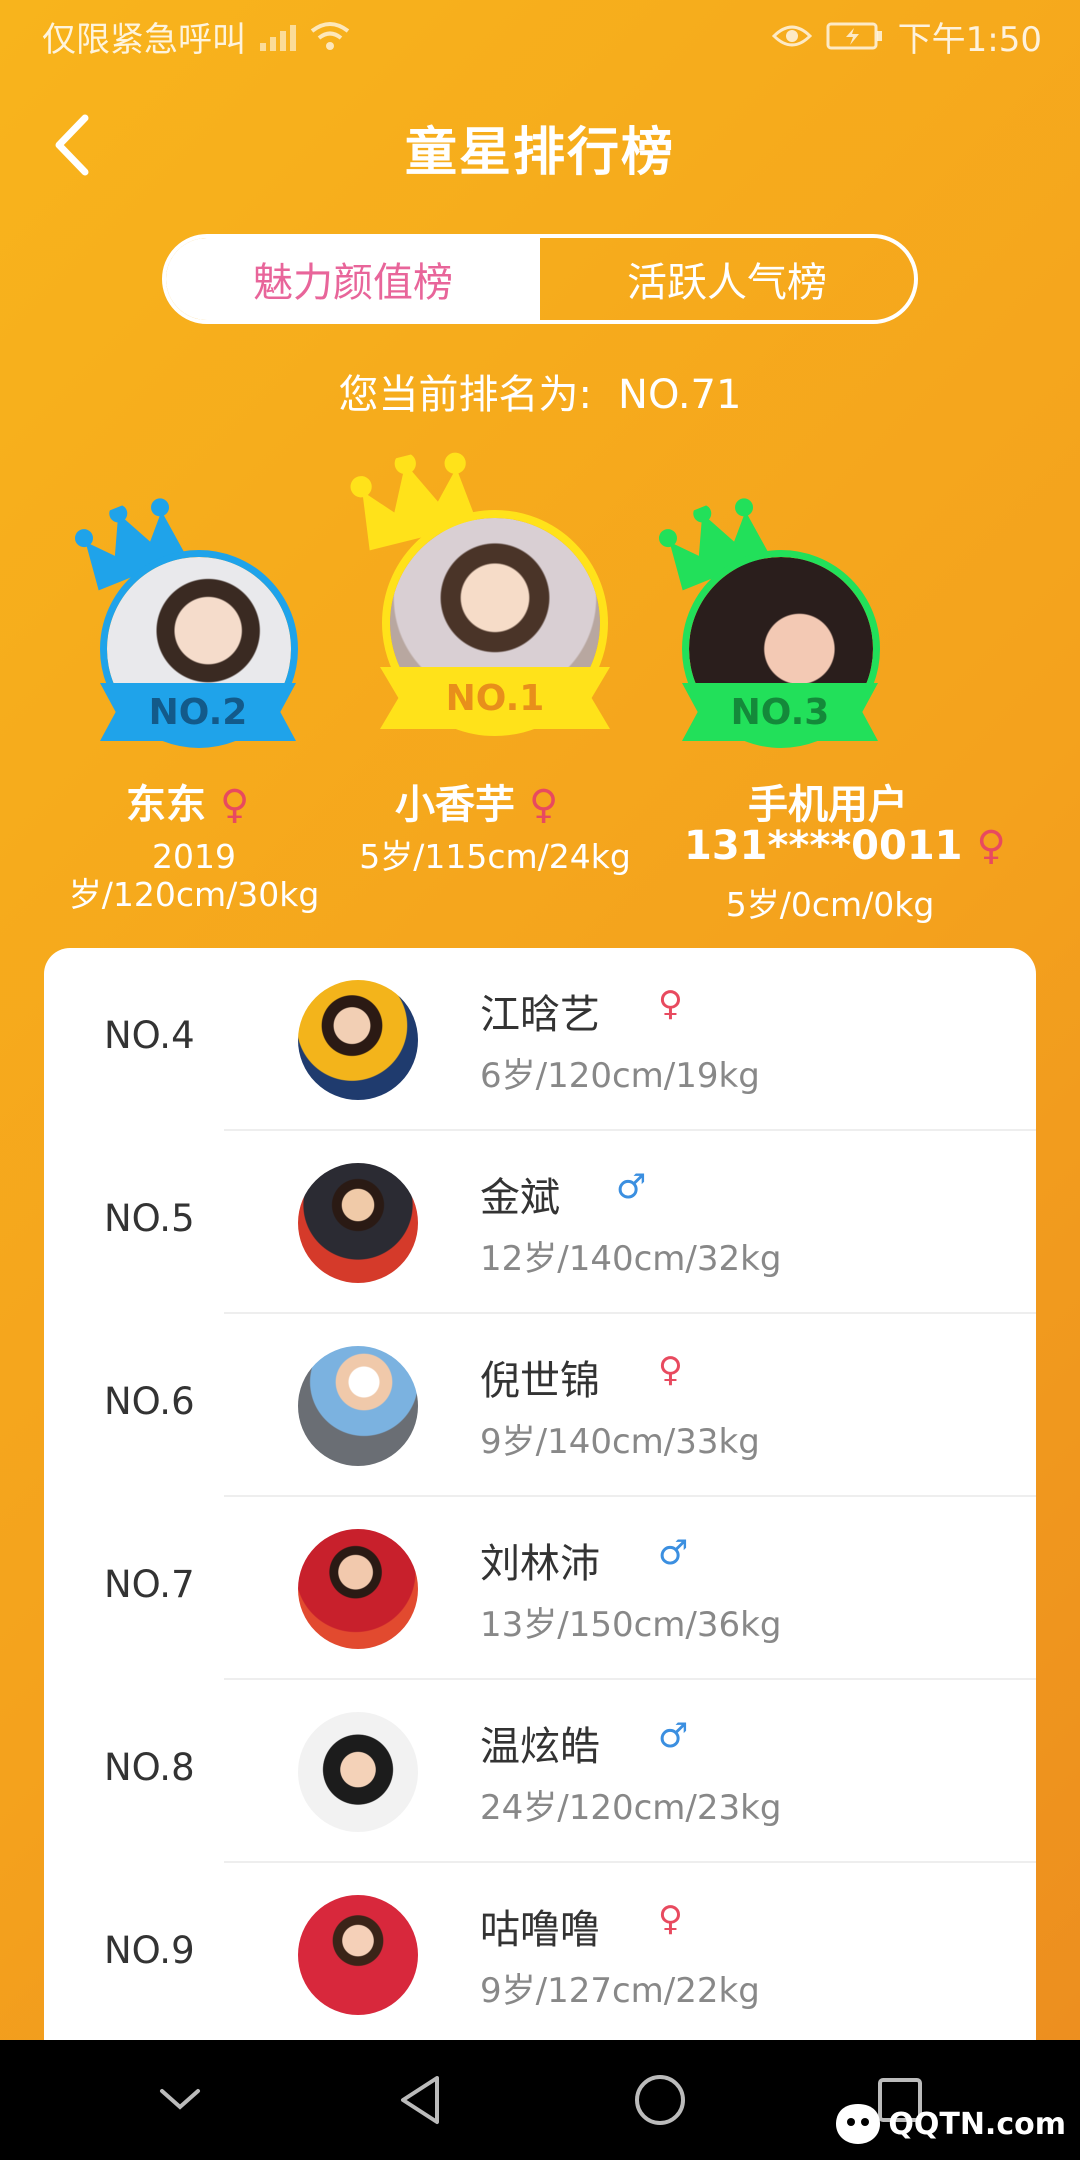 The height and width of the screenshot is (2160, 1080). I want to click on status-left: 仅限紧急呼叫, so click(196, 36).